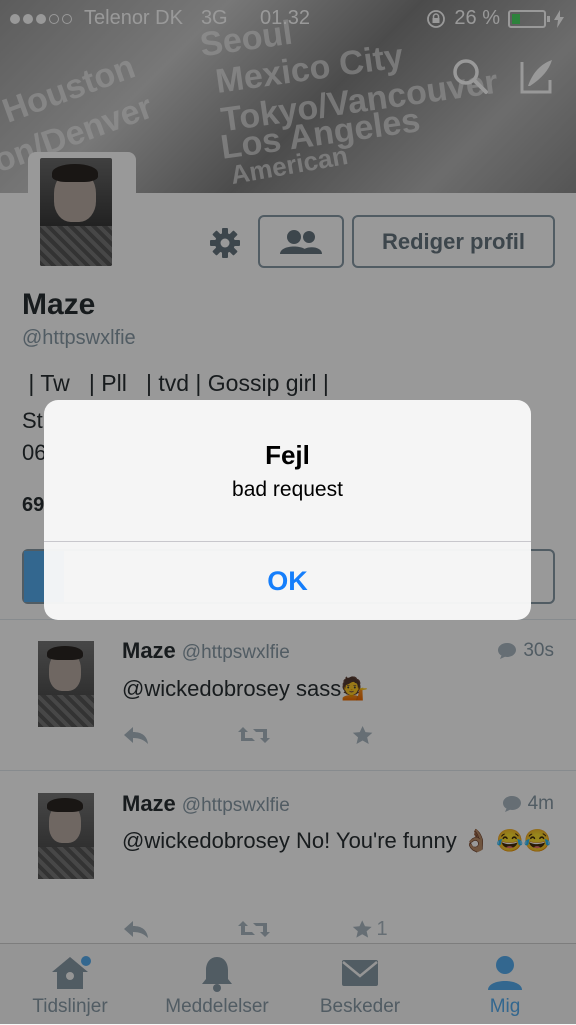 The height and width of the screenshot is (1025, 576). Describe the element at coordinates (287, 581) in the screenshot. I see `alert-ok-button: OK` at that location.